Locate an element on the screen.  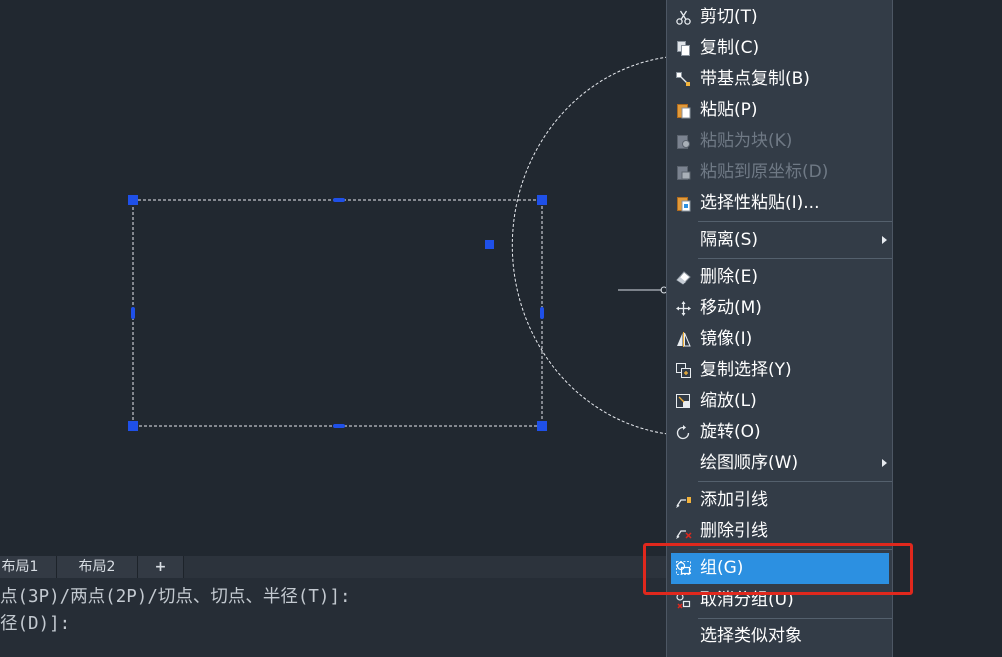
grip-corner-tr is located at coordinates (542, 200).